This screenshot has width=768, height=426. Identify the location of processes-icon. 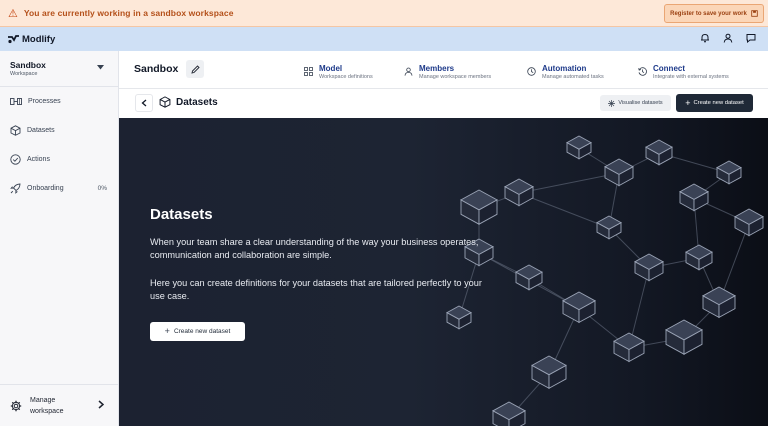
(16, 101).